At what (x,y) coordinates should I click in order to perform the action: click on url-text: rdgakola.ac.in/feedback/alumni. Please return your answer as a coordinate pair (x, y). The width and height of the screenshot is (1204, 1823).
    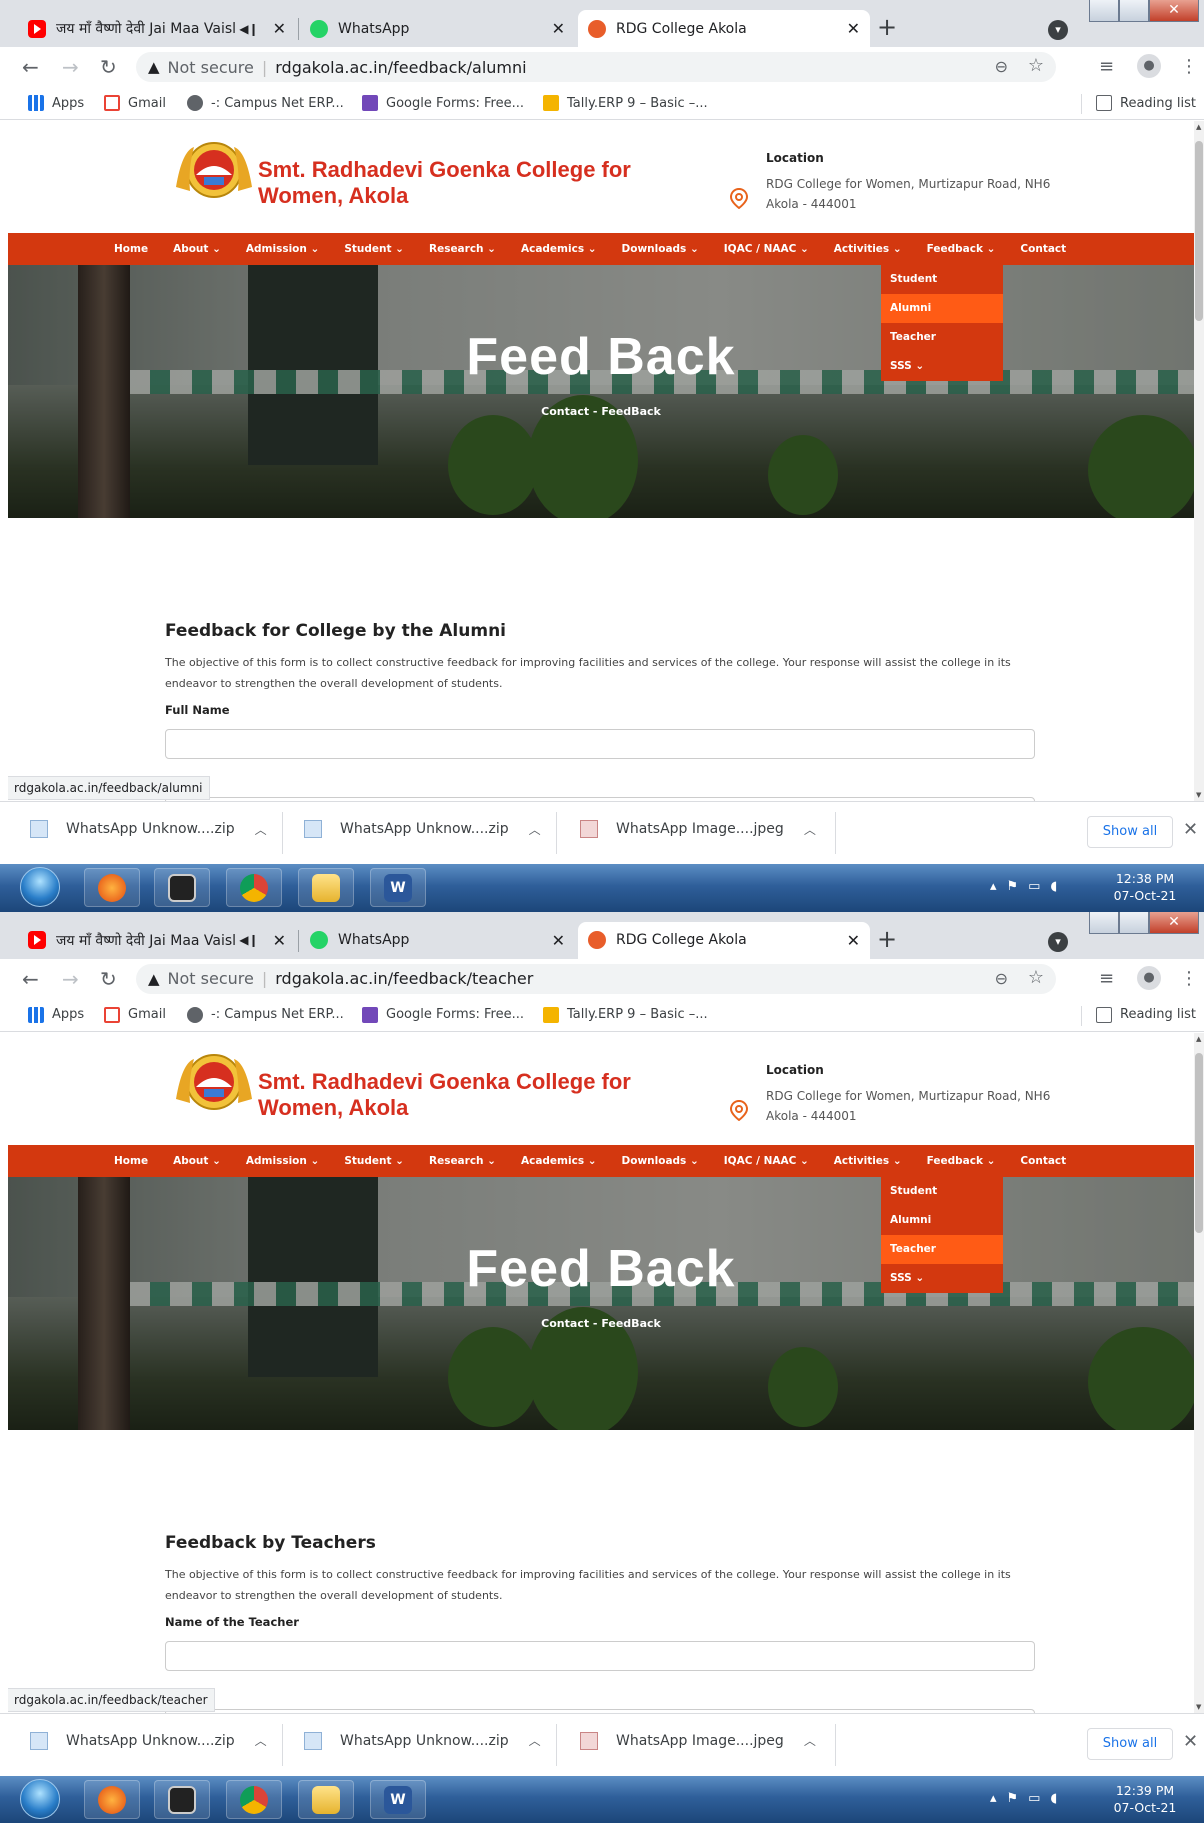
    Looking at the image, I should click on (400, 67).